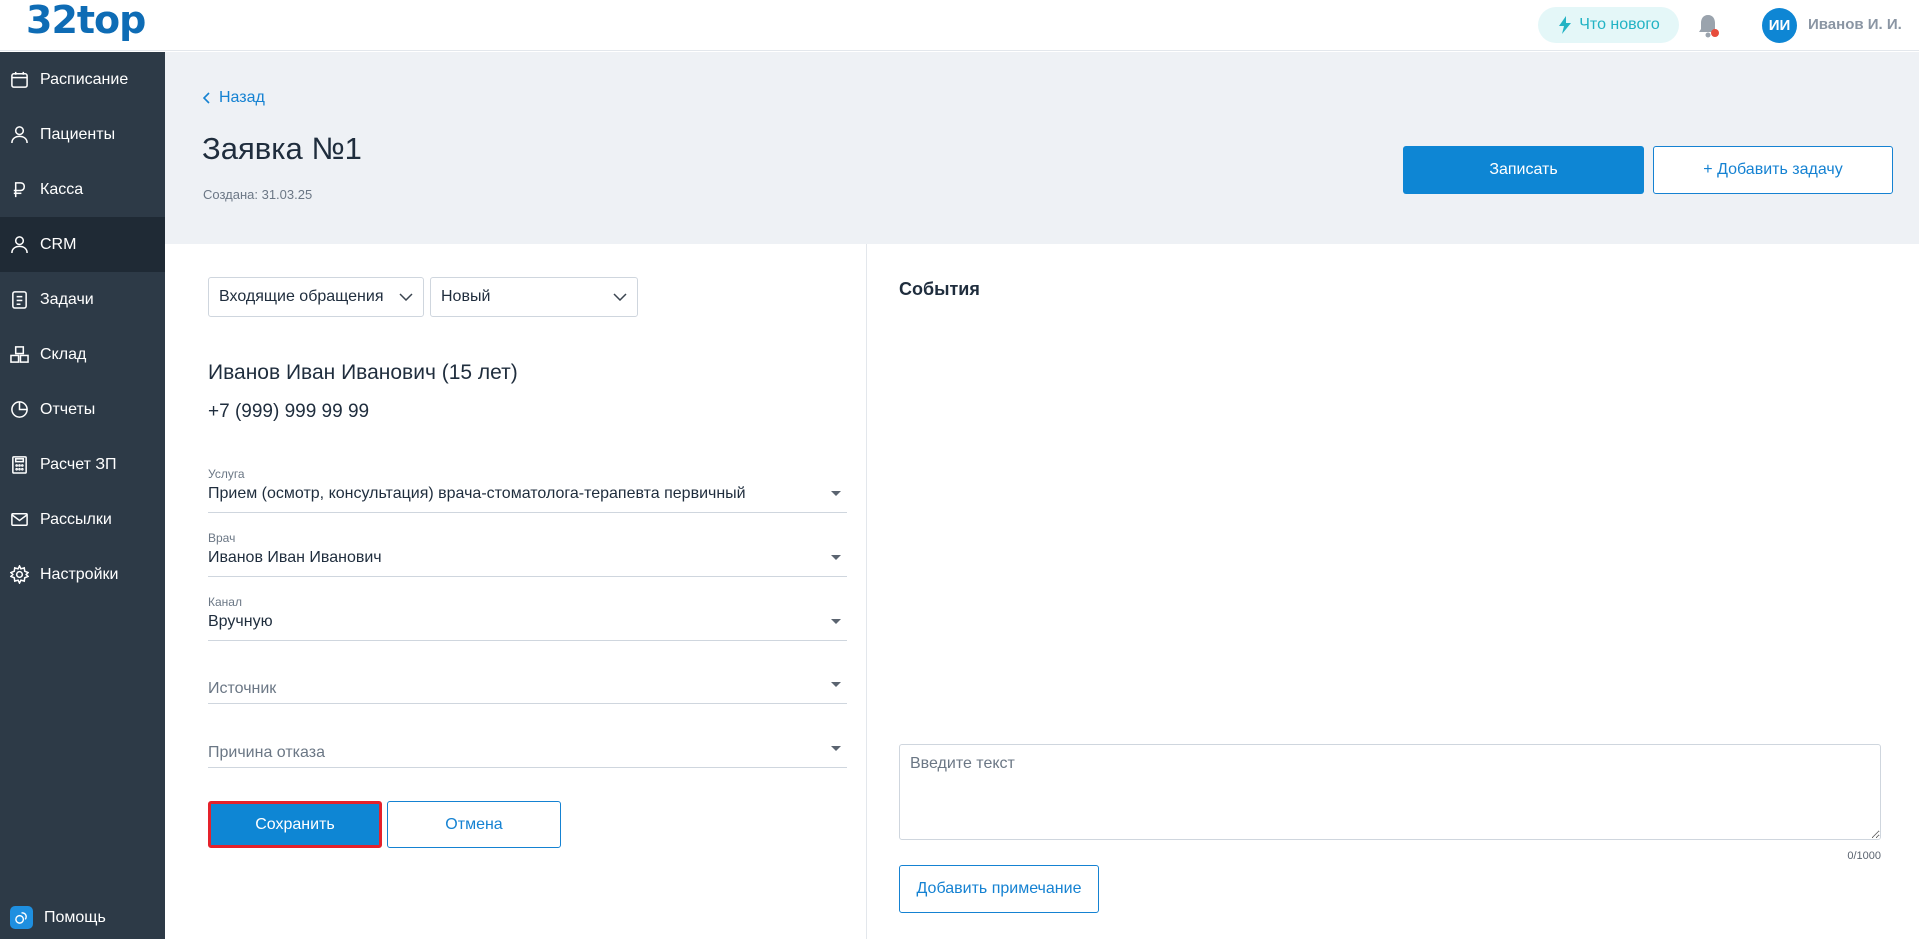 Image resolution: width=1919 pixels, height=939 pixels. What do you see at coordinates (63, 354) in the screenshot?
I see `sidebar-item-label: Склад` at bounding box center [63, 354].